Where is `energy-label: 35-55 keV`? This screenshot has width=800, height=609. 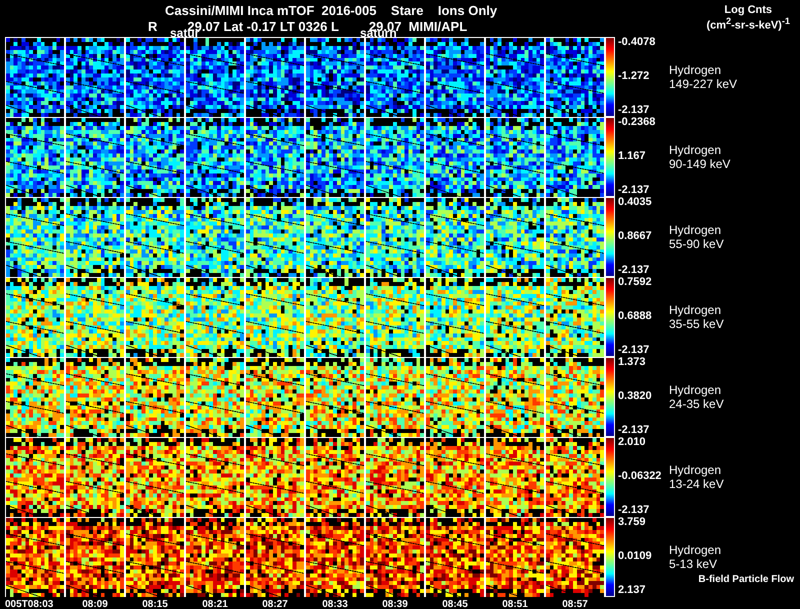
energy-label: 35-55 keV is located at coordinates (696, 324).